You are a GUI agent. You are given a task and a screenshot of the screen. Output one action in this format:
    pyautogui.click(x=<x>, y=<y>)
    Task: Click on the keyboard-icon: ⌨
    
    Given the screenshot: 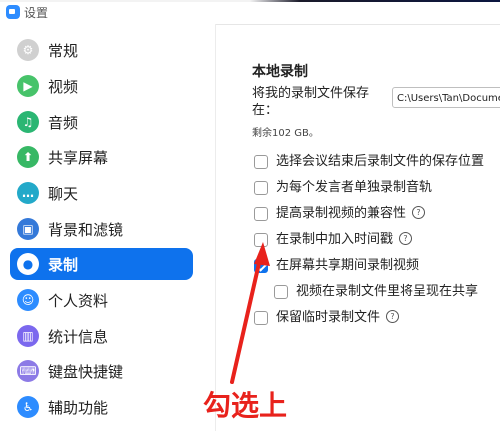 What is the action you would take?
    pyautogui.click(x=28, y=371)
    